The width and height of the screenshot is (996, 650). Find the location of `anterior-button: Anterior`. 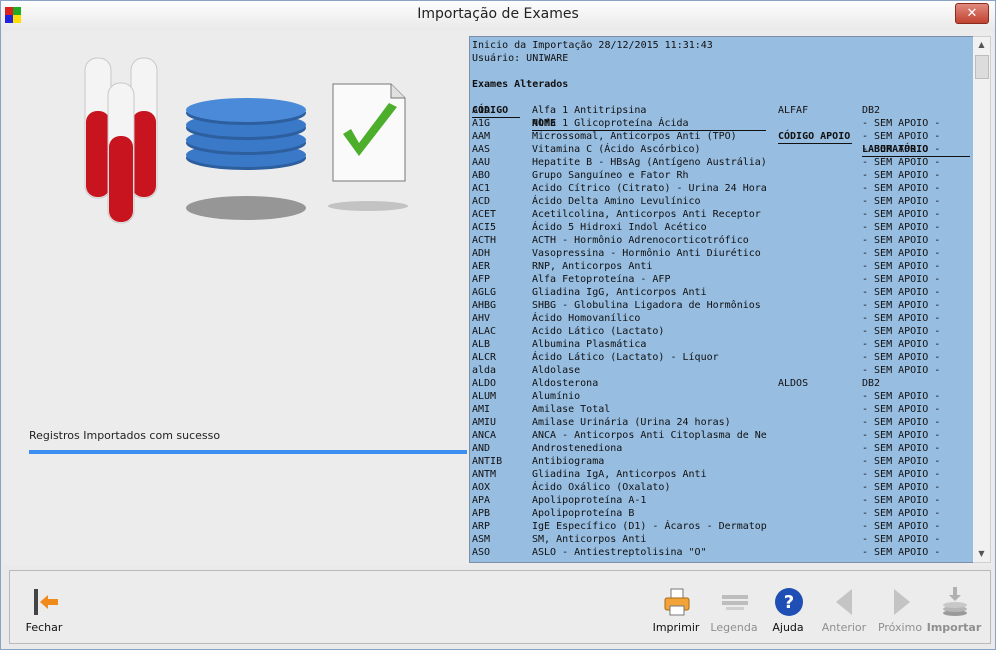

anterior-button: Anterior is located at coordinates (844, 612).